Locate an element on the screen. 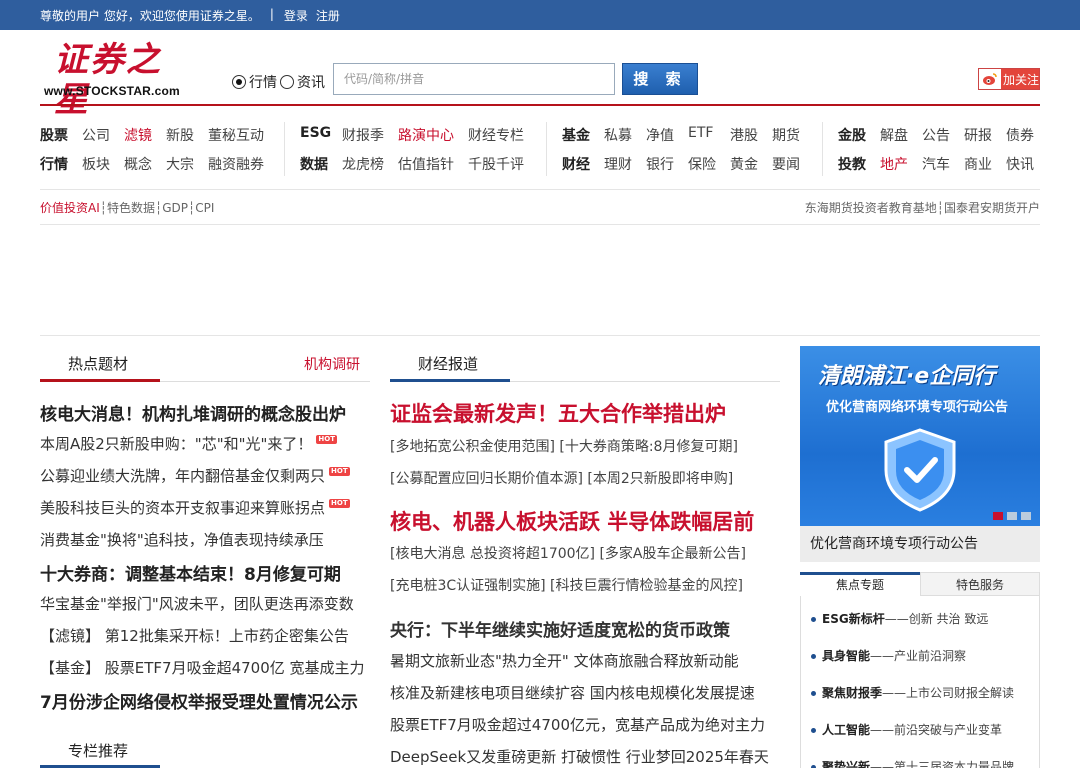  lead-headline: 证监会最新发声！五大合作举措出炉 is located at coordinates (558, 413).